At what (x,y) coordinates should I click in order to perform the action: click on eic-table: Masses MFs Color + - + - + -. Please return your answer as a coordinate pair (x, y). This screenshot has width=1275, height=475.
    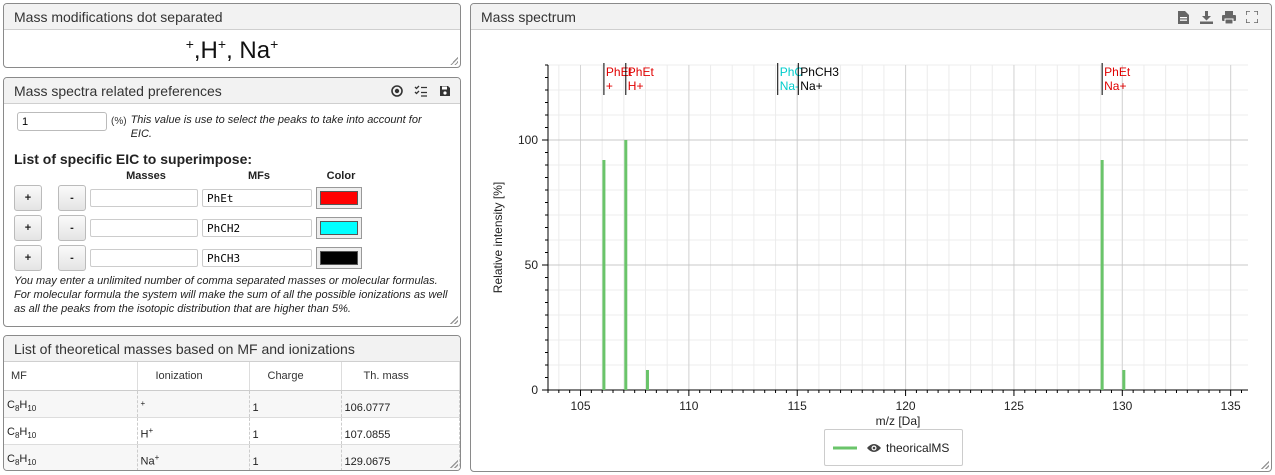
    Looking at the image, I should click on (190, 221).